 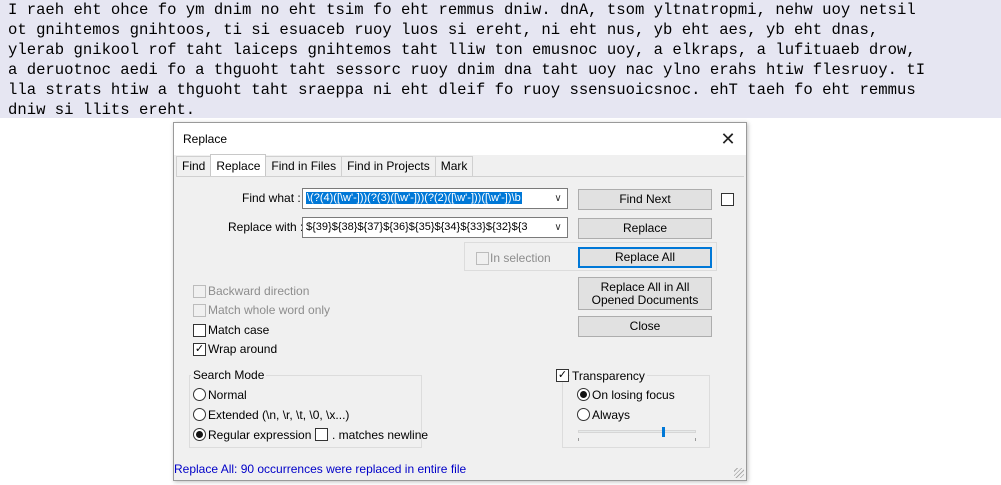 What do you see at coordinates (608, 376) in the screenshot?
I see `transparency-title: Transparency` at bounding box center [608, 376].